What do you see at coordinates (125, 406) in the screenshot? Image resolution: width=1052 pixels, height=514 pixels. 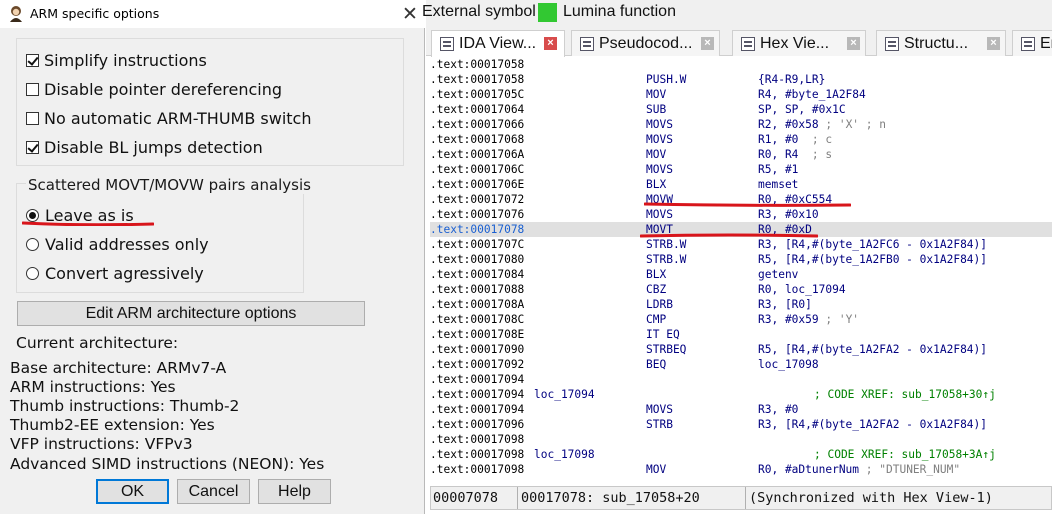 I see `arch-info-thumb: Thumb instructions: Thumb-2` at bounding box center [125, 406].